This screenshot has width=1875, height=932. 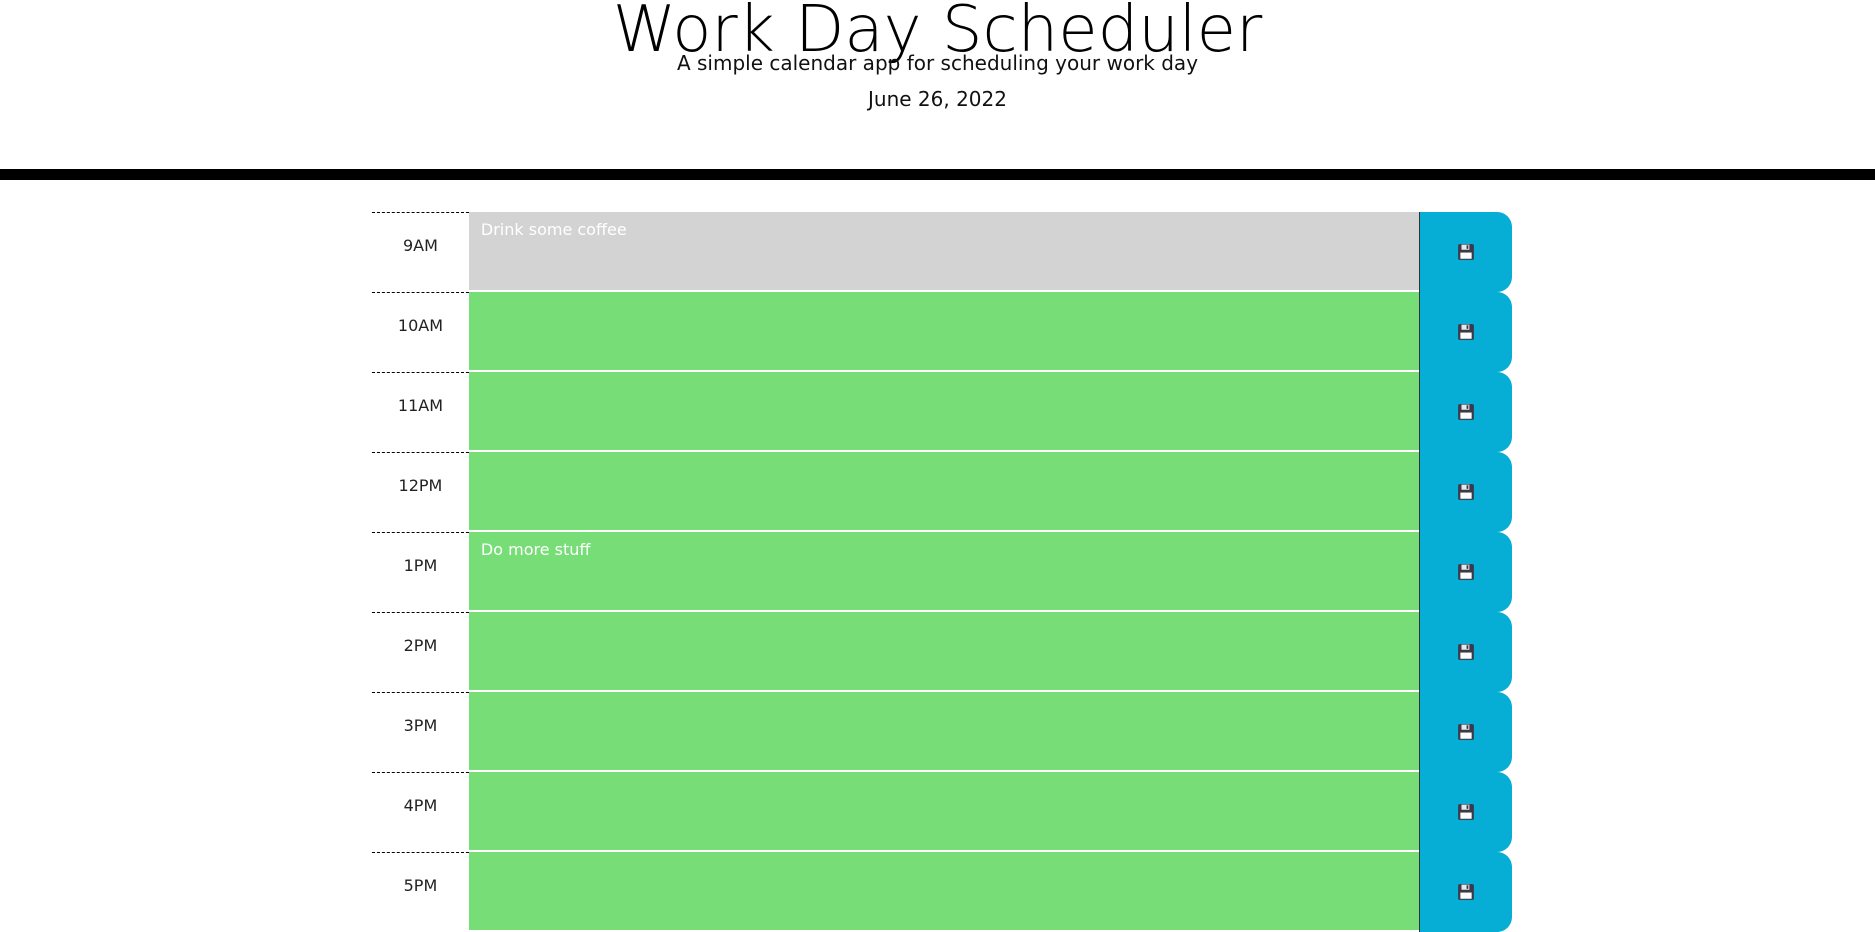 What do you see at coordinates (420, 252) in the screenshot?
I see `hour-label: 9AM` at bounding box center [420, 252].